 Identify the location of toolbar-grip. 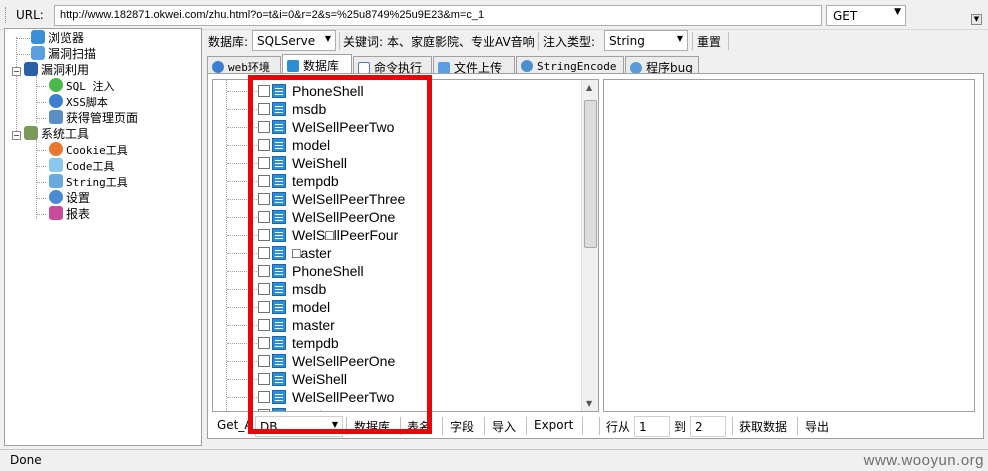
(6, 15).